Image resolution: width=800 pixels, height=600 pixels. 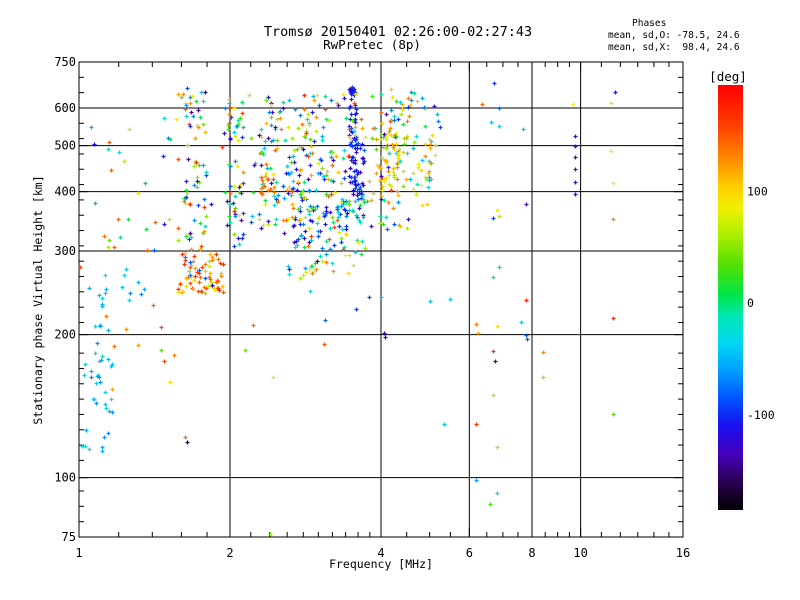 What do you see at coordinates (674, 35) in the screenshot?
I see `phases-mean-sd-o: mean, sd,O: -78.5, 24.6` at bounding box center [674, 35].